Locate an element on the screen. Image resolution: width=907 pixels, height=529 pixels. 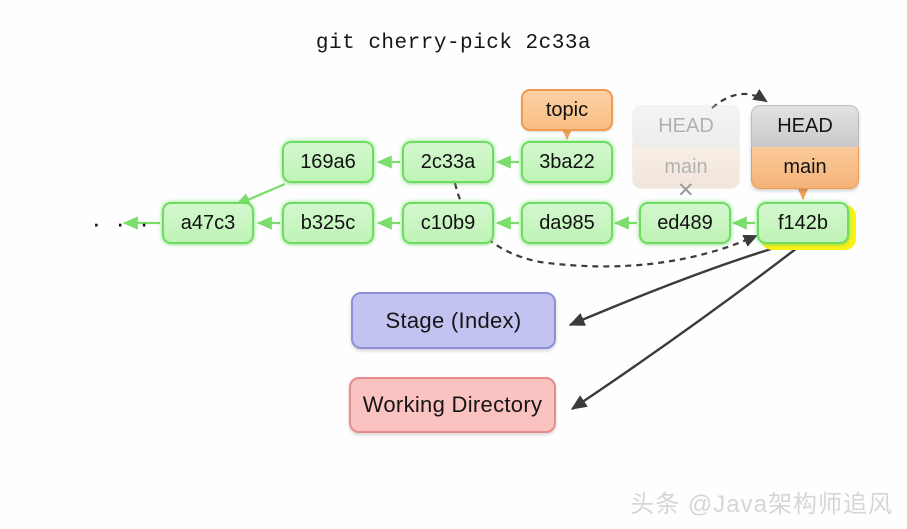
head-label-text-ghost: HEAD is located at coordinates (686, 126).